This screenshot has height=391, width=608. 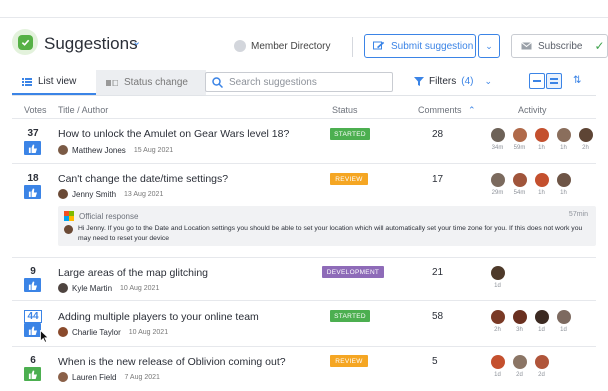 I want to click on activity-list: 1d 2d 2d, so click(x=519, y=366).